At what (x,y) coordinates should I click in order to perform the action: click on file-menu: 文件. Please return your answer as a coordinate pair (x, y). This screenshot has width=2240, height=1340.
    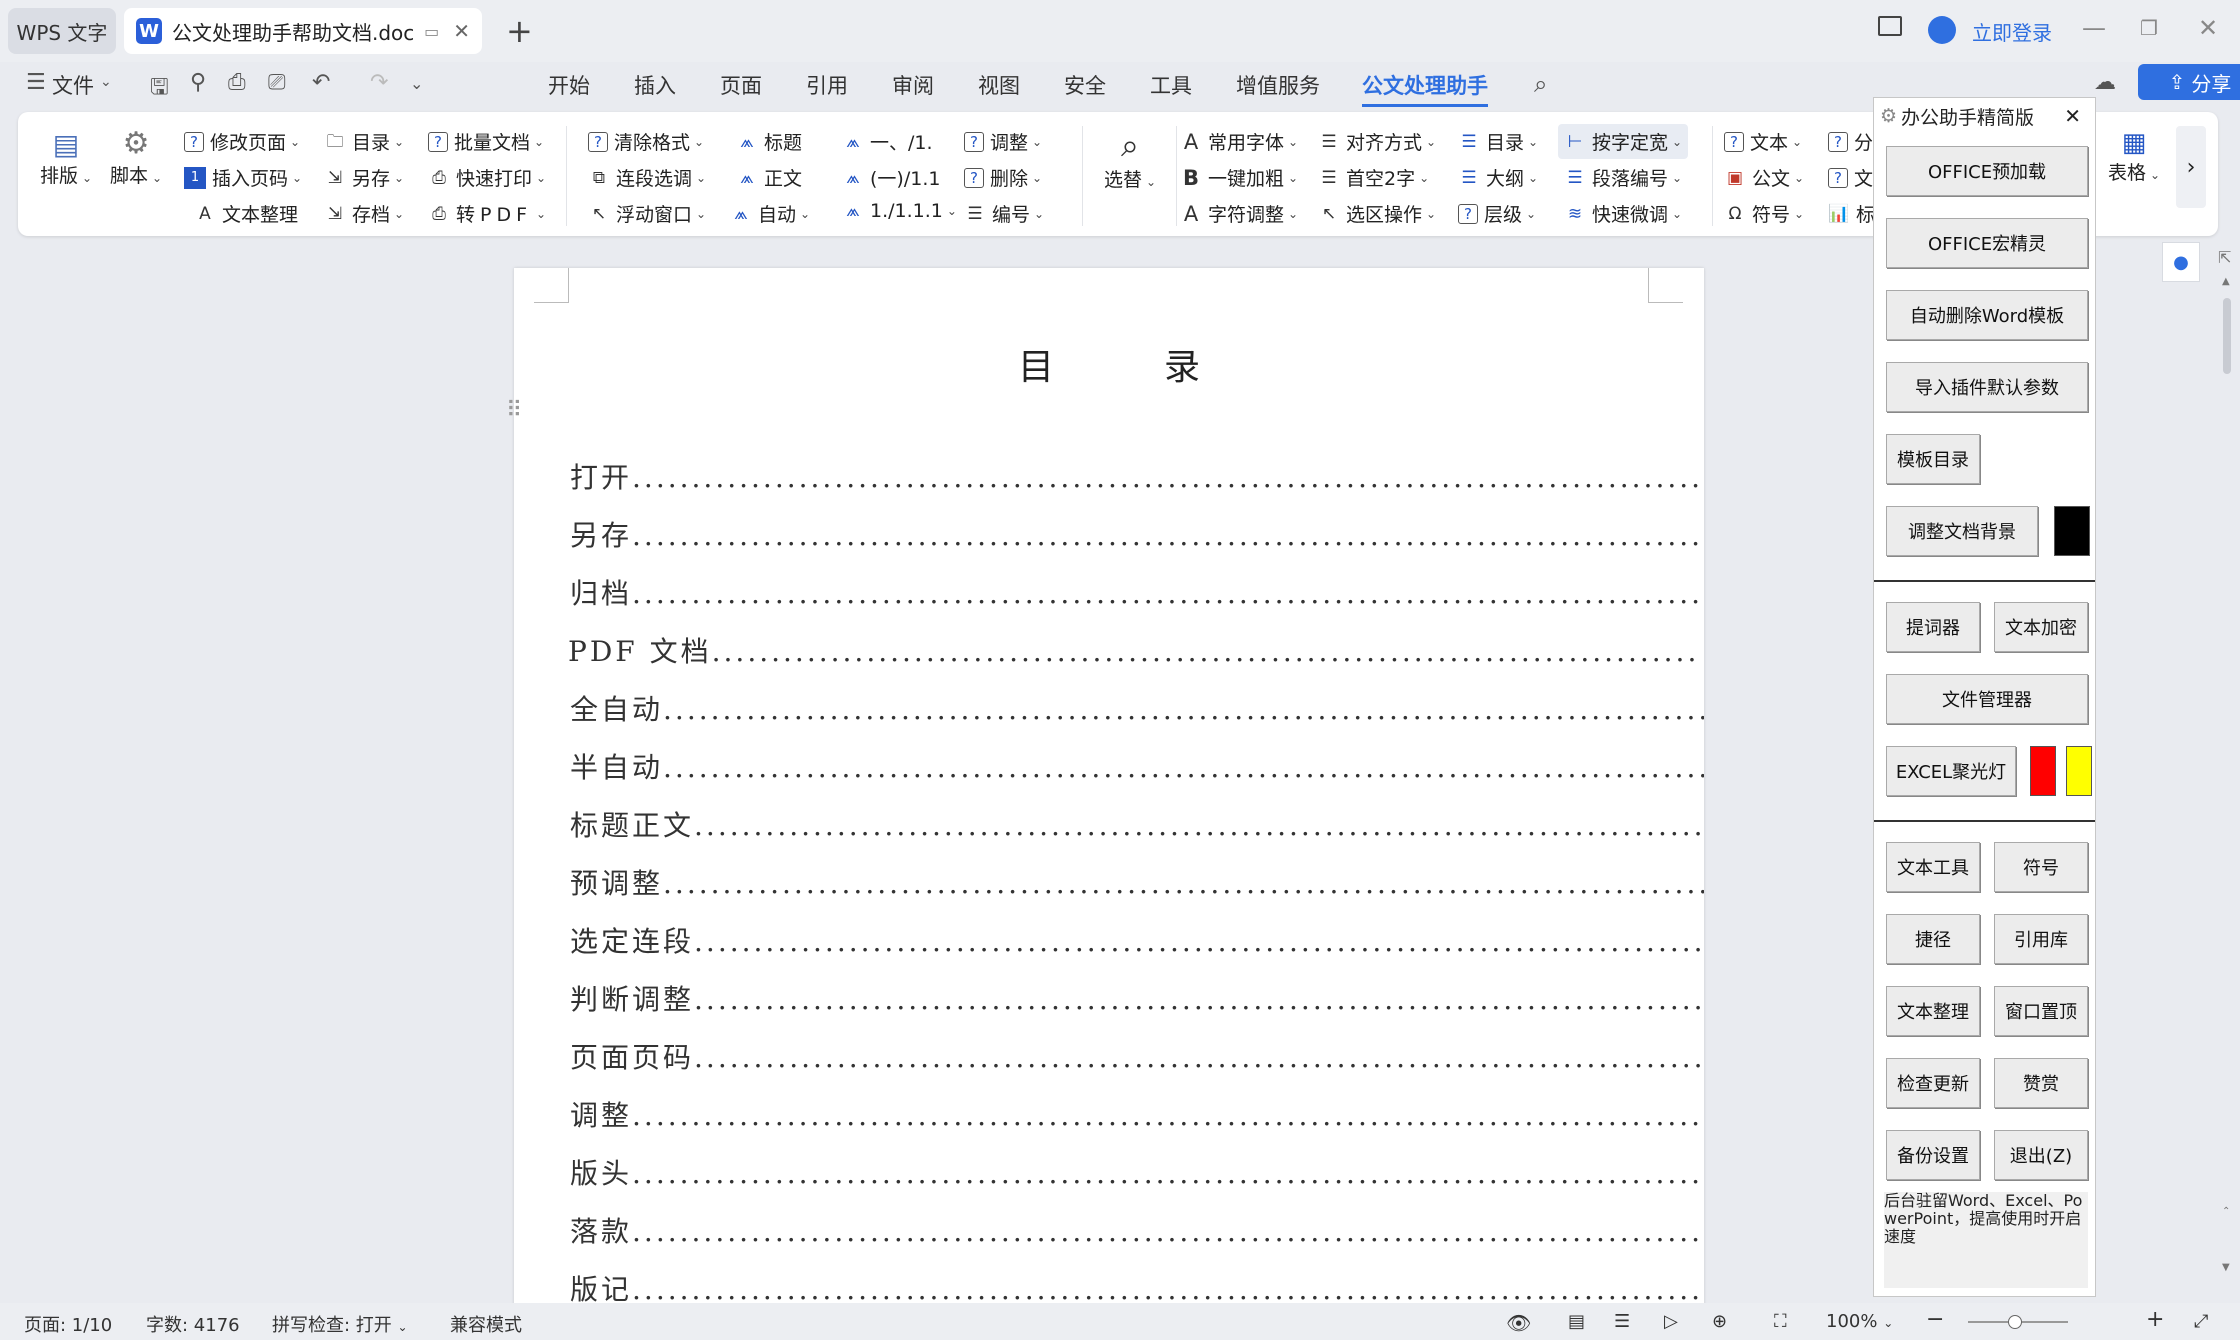
    Looking at the image, I should click on (73, 85).